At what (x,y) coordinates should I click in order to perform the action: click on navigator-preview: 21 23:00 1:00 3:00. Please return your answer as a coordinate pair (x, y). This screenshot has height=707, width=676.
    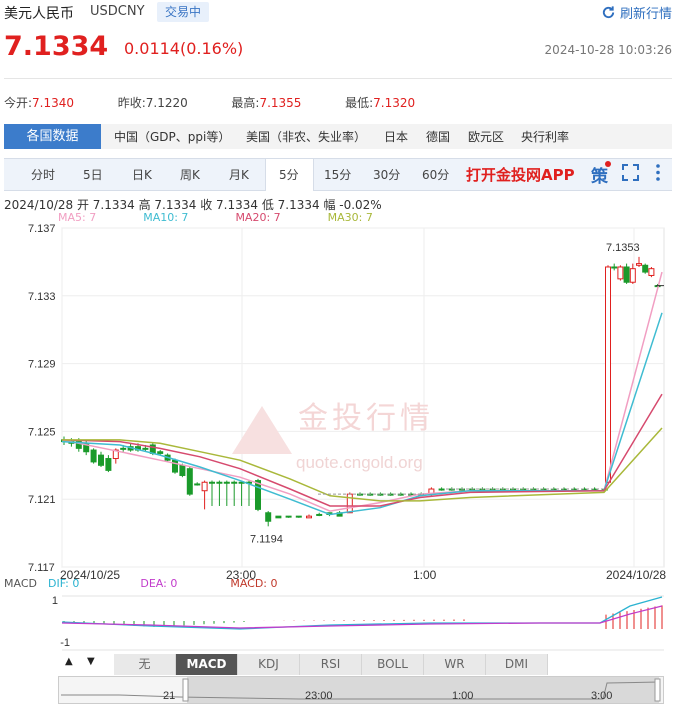
    Looking at the image, I should click on (361, 690).